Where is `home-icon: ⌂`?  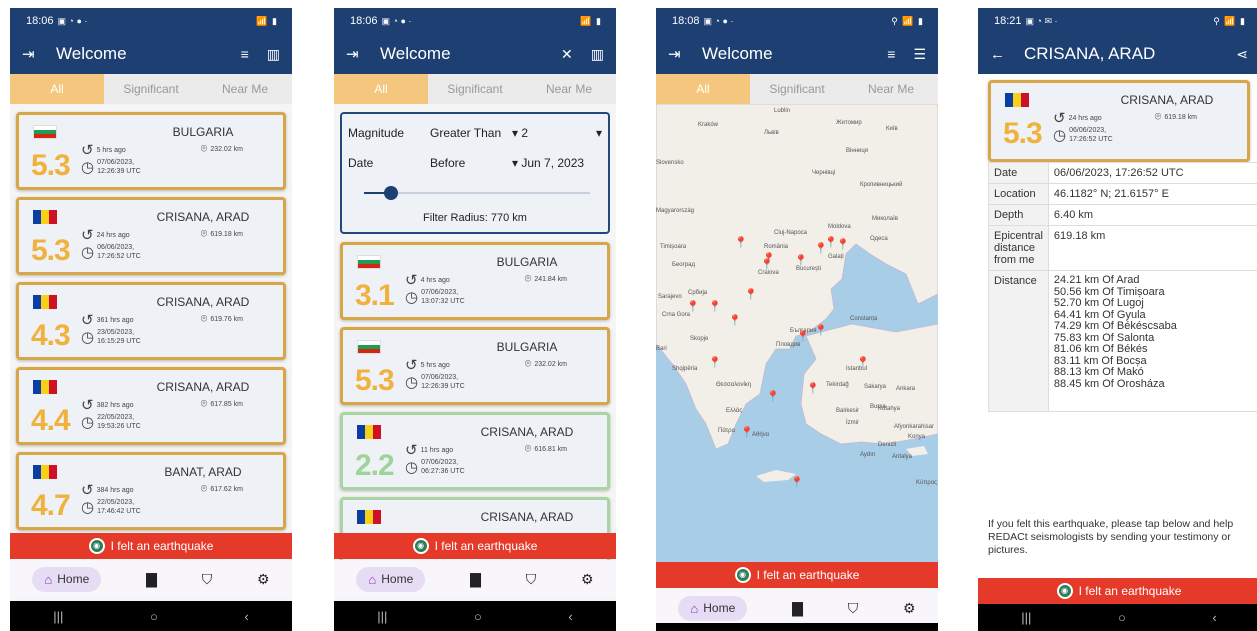
home-icon: ⌂ is located at coordinates (48, 579).